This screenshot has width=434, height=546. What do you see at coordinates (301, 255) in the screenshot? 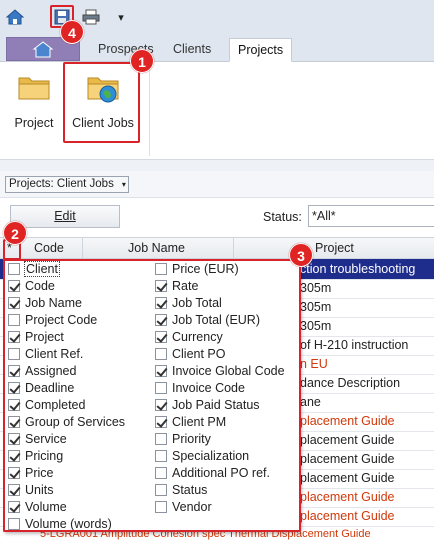
I see `callout-badge-3: 3` at bounding box center [301, 255].